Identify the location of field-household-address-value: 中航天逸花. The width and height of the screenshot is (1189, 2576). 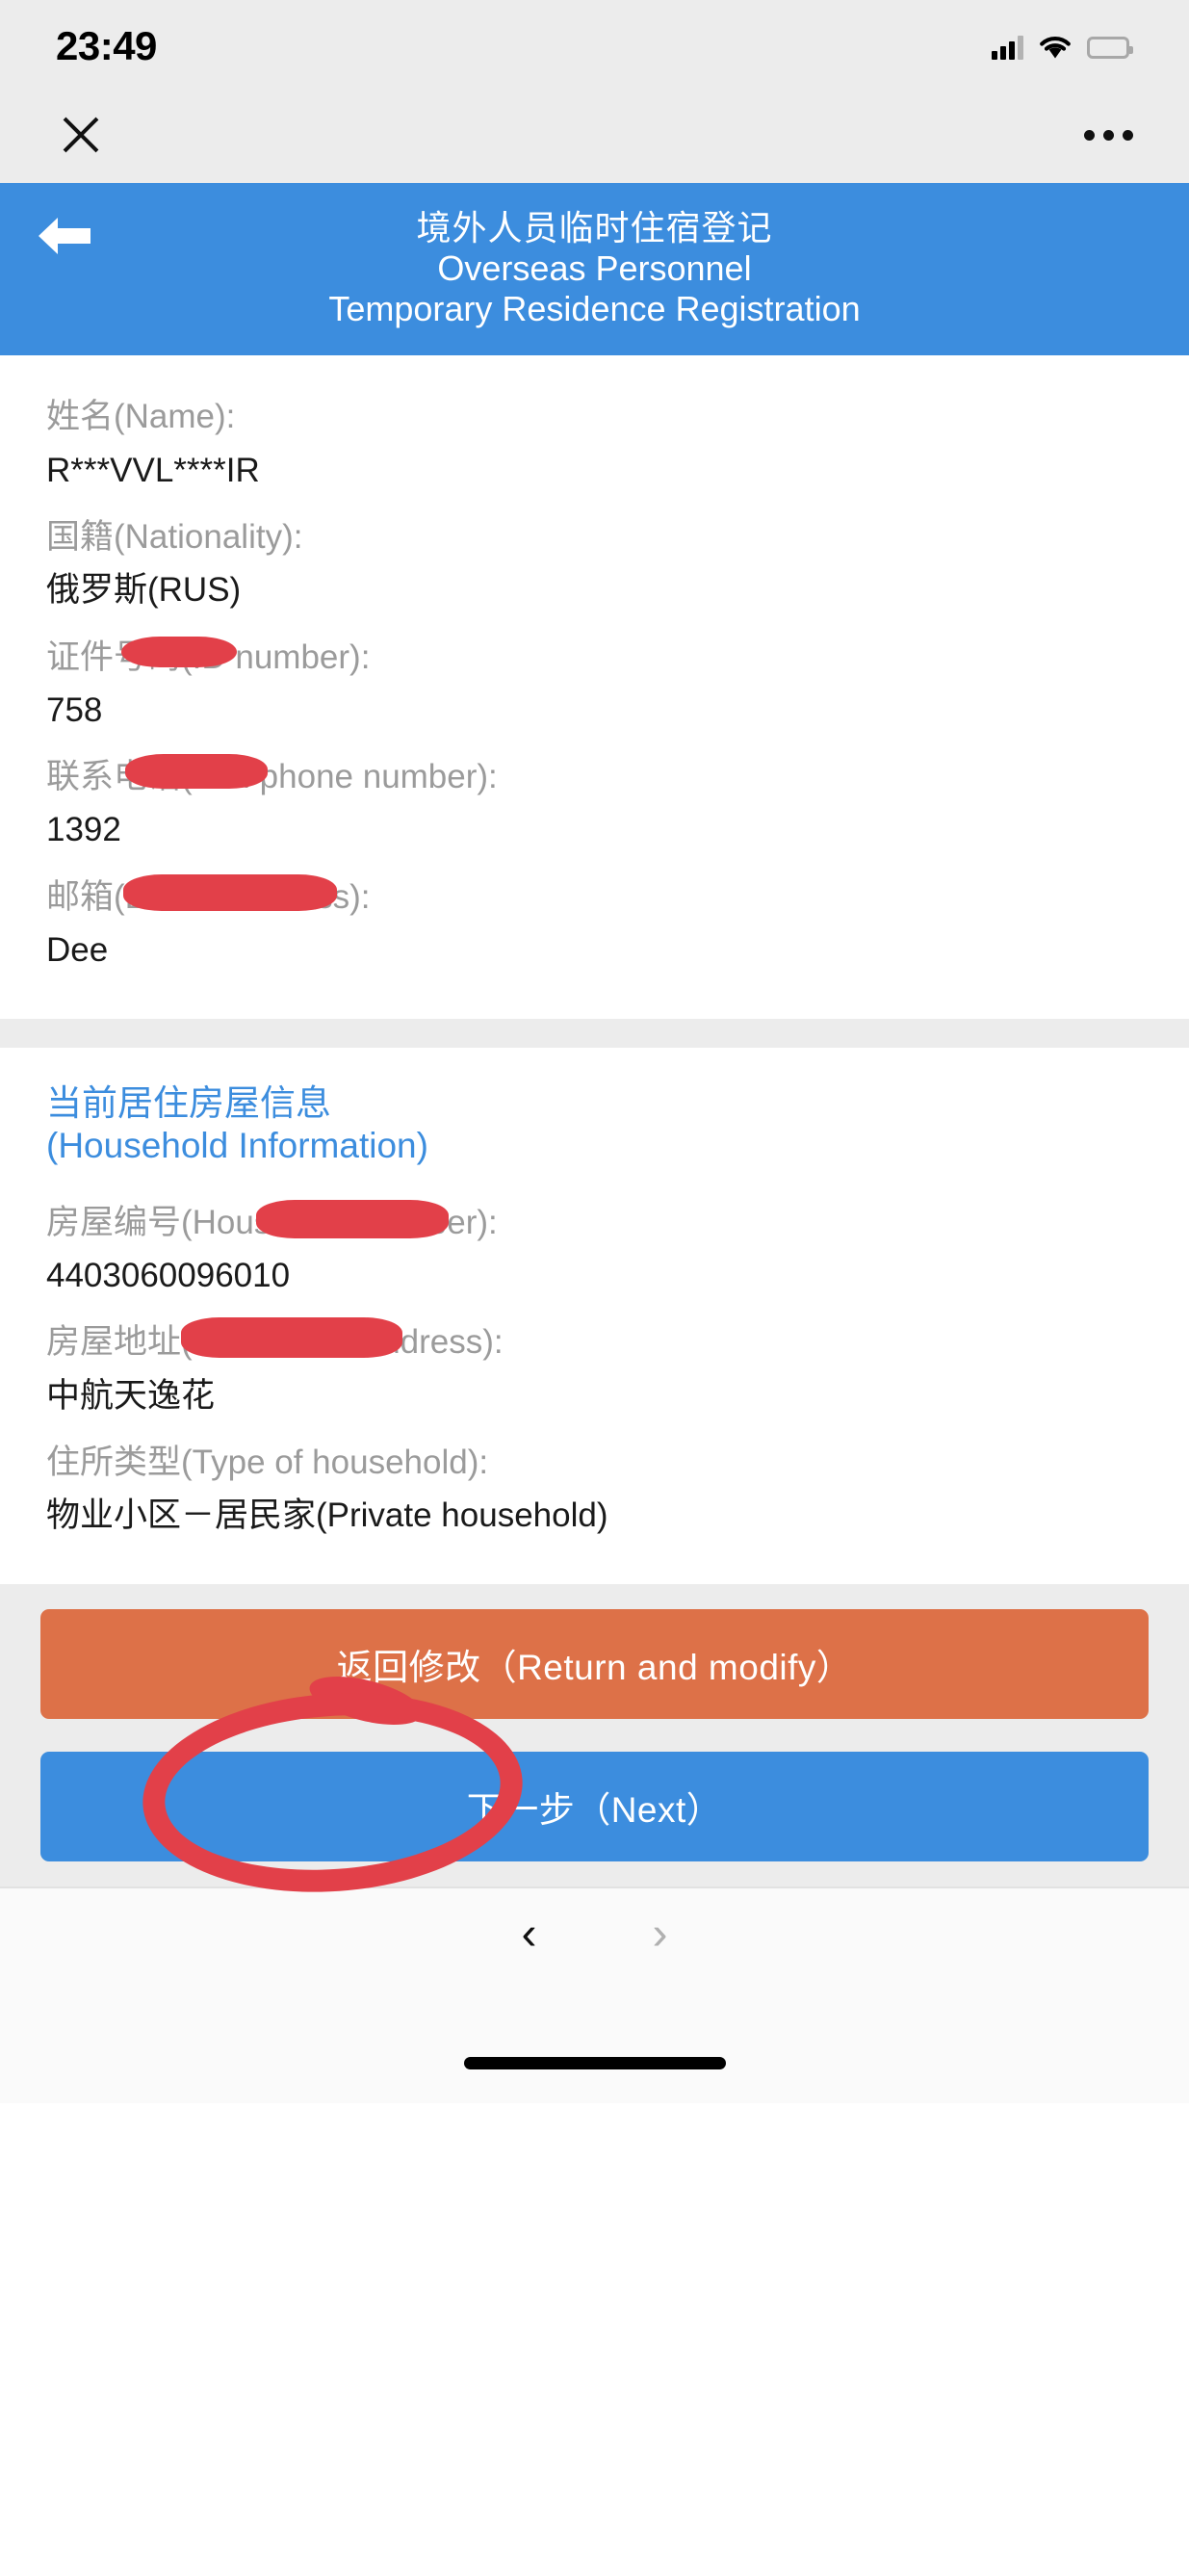
(131, 1395).